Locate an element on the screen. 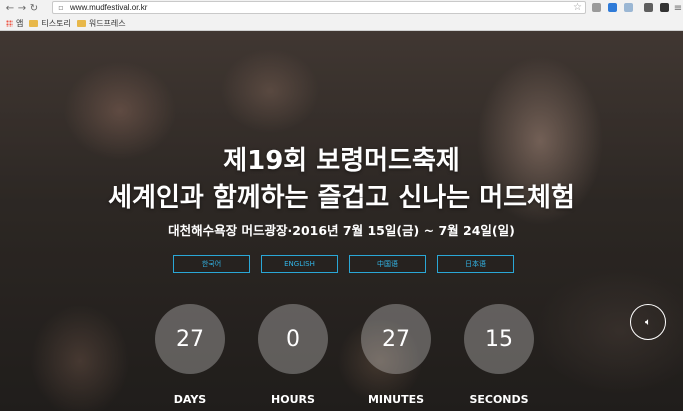 The width and height of the screenshot is (683, 411). festival-title: 제19회 보령머드축제 is located at coordinates (341, 161).